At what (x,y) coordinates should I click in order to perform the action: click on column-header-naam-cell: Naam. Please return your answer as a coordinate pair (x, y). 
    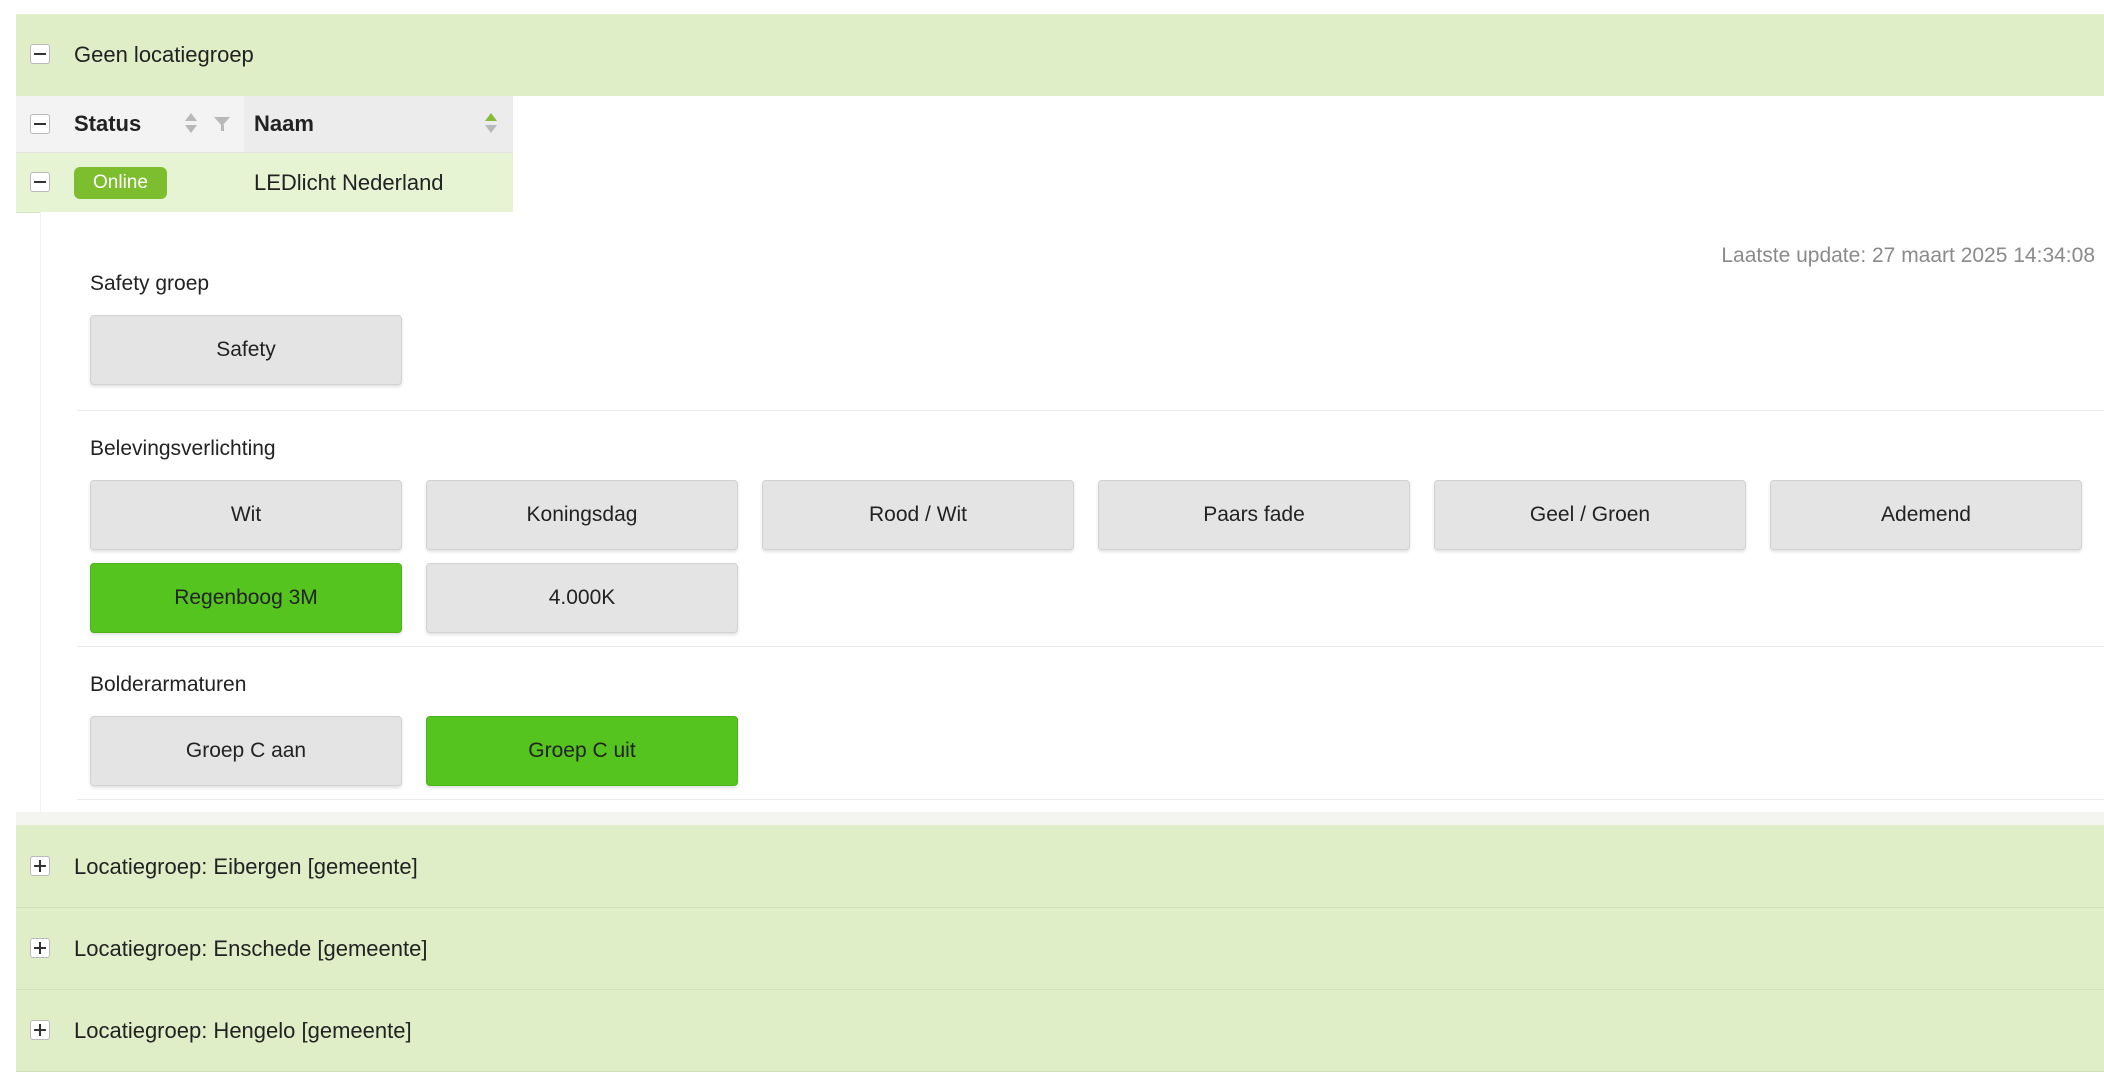
    Looking at the image, I should click on (378, 124).